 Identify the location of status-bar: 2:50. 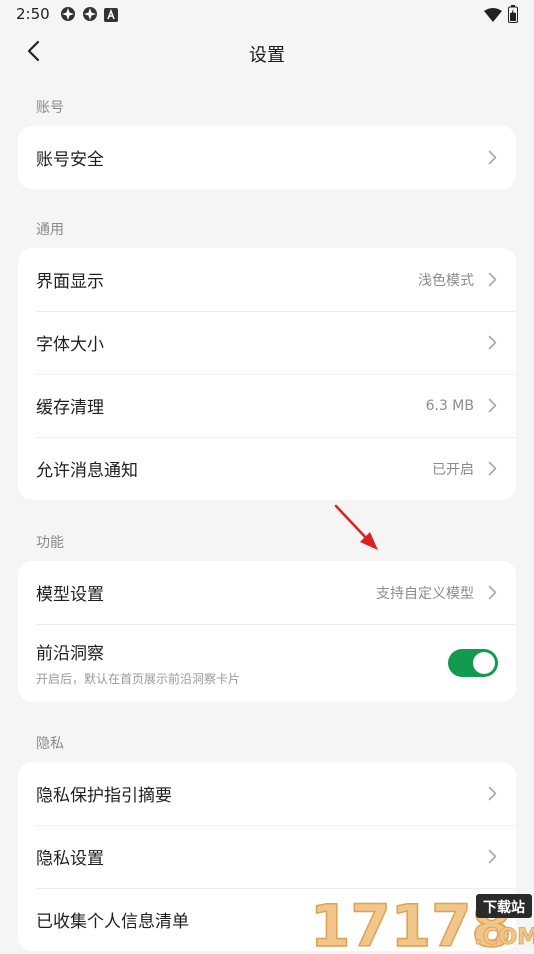
(267, 14).